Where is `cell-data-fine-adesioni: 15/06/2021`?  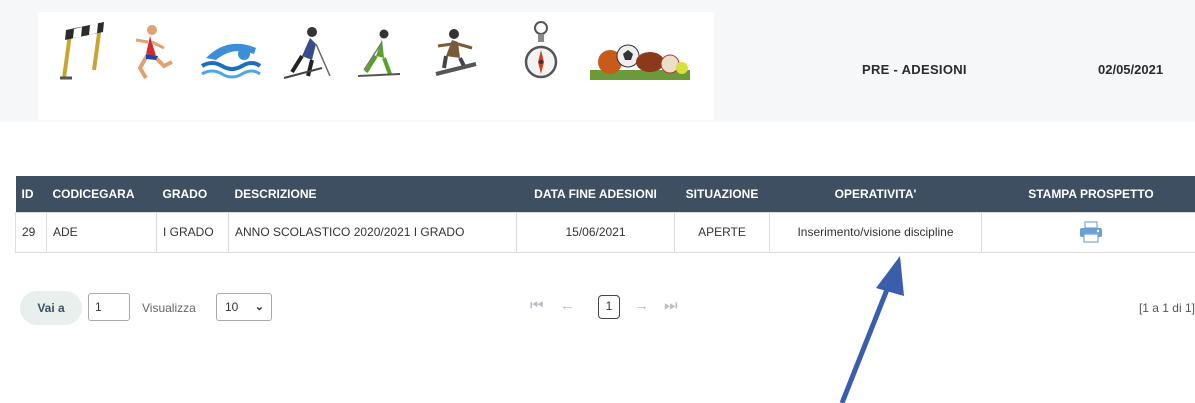
cell-data-fine-adesioni: 15/06/2021 is located at coordinates (595, 232).